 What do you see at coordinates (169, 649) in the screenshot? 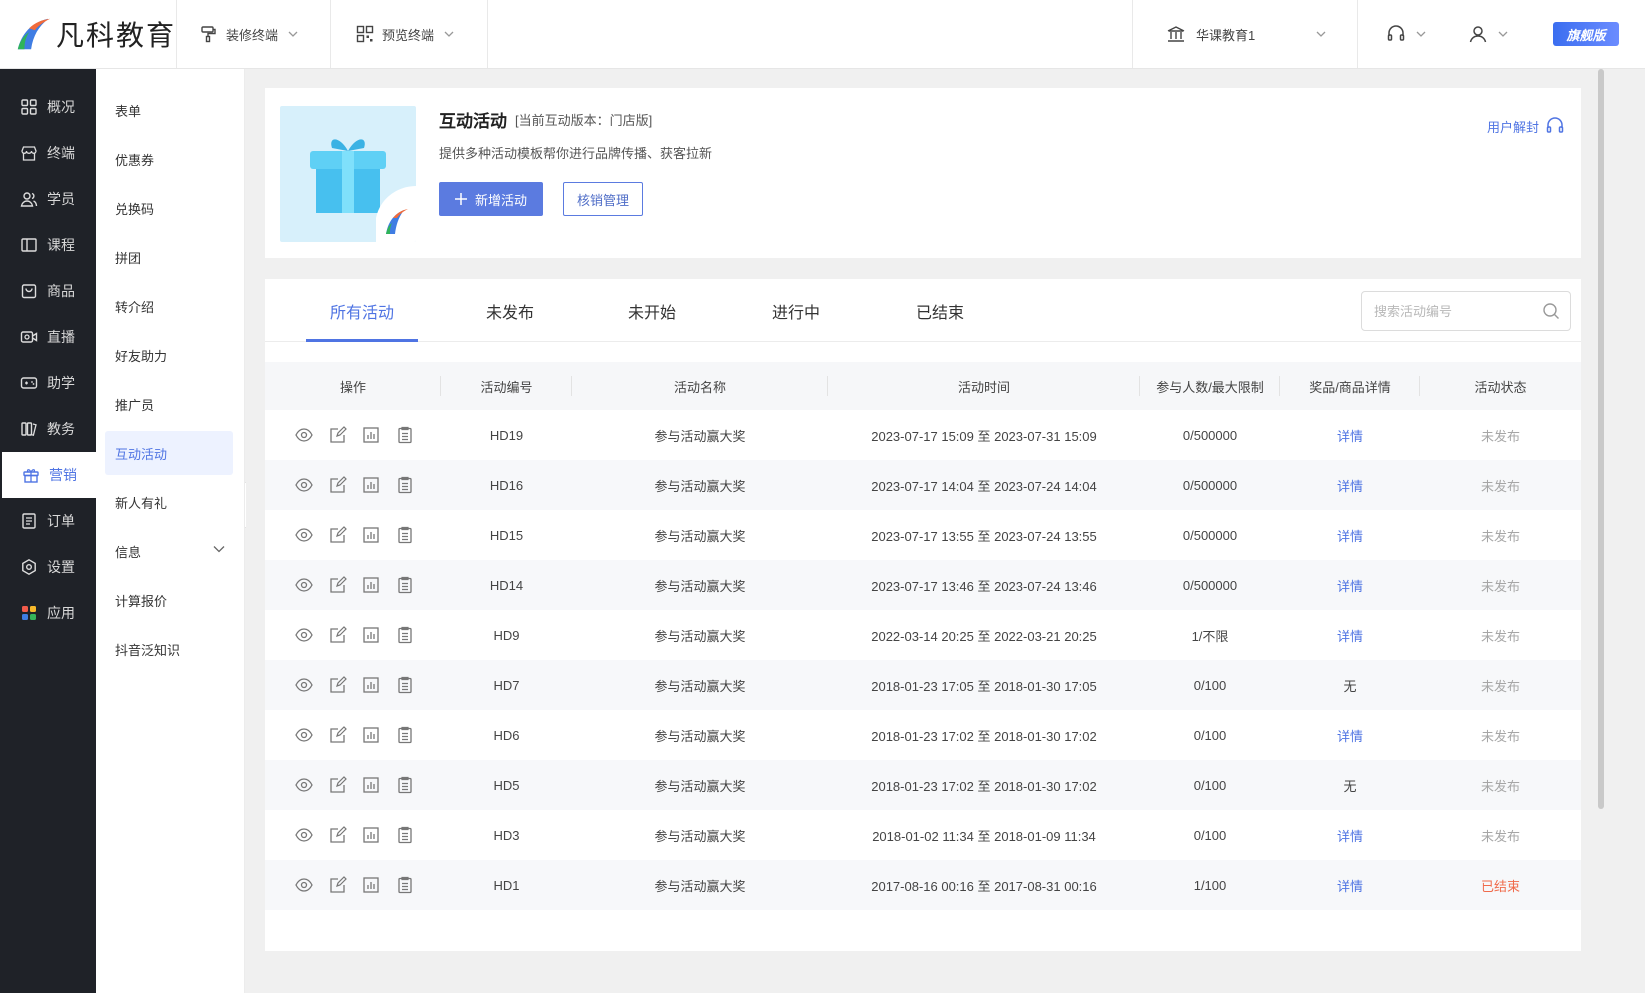
I see `submenu-item-douyin-knowledge: 抖音泛知识` at bounding box center [169, 649].